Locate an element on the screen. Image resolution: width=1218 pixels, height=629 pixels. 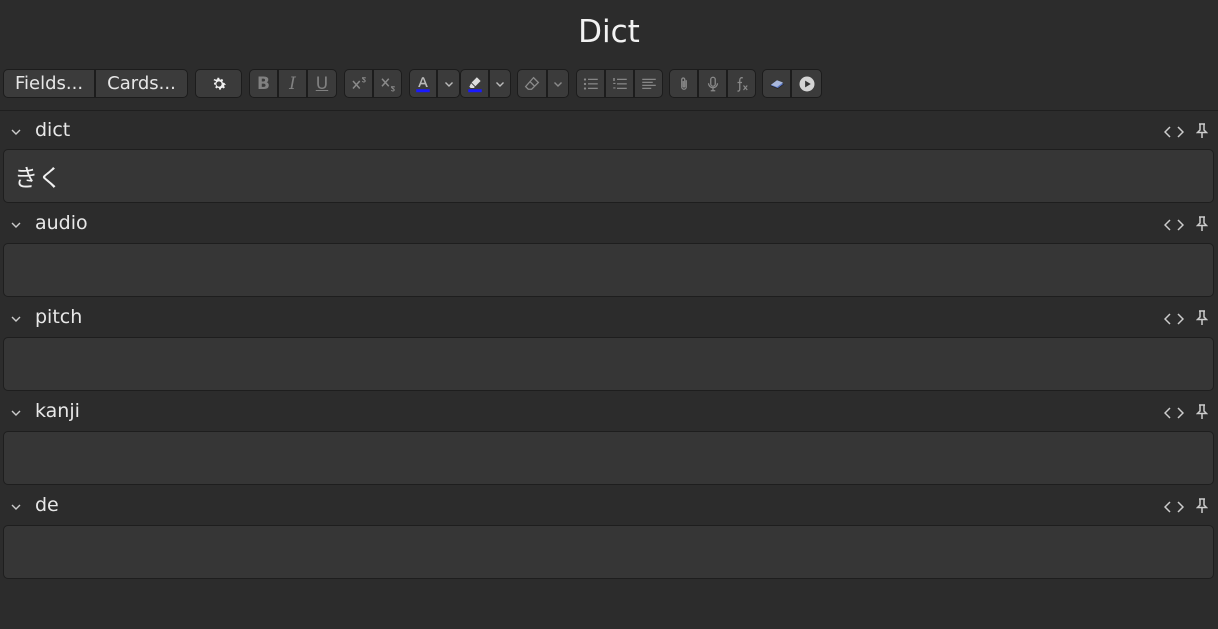
unordered-list-button is located at coordinates (590, 83).